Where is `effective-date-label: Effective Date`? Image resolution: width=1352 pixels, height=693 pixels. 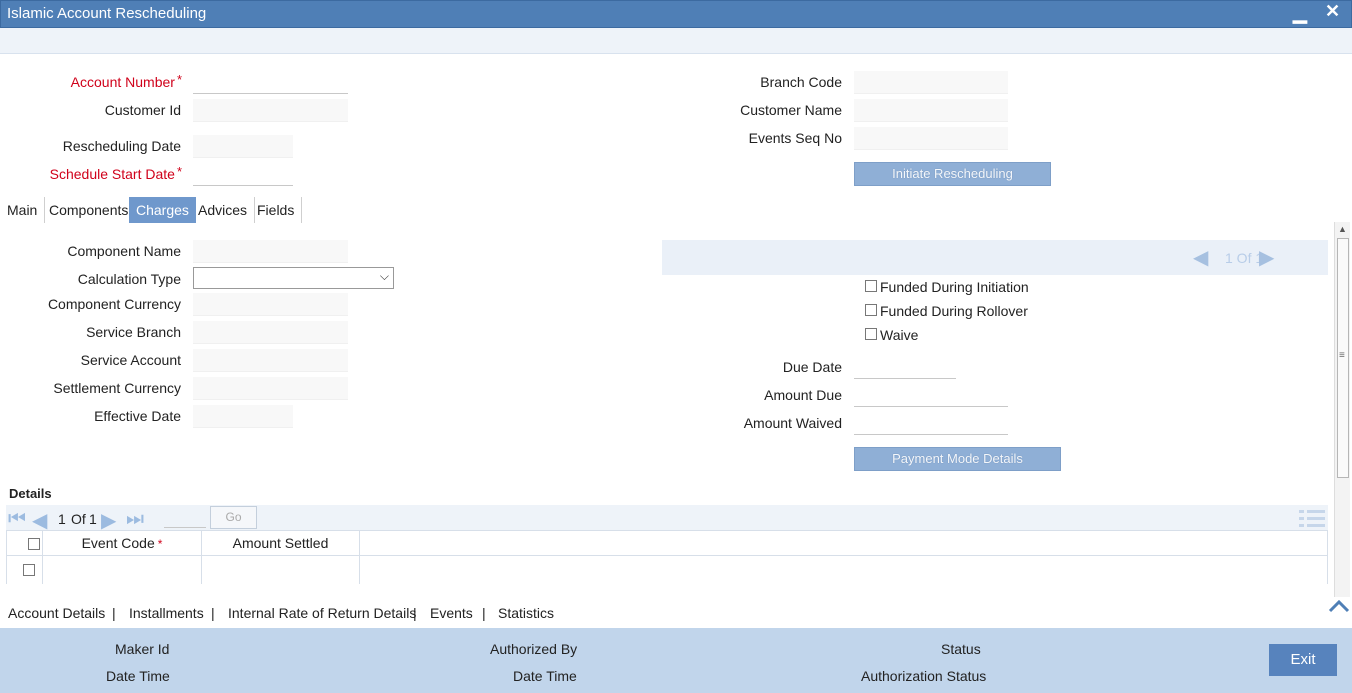 effective-date-label: Effective Date is located at coordinates (137, 416).